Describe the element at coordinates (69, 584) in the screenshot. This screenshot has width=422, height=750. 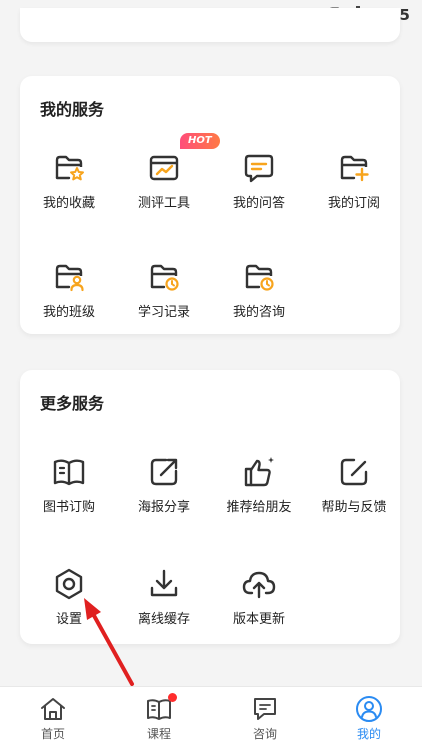
I see `gear-icon` at that location.